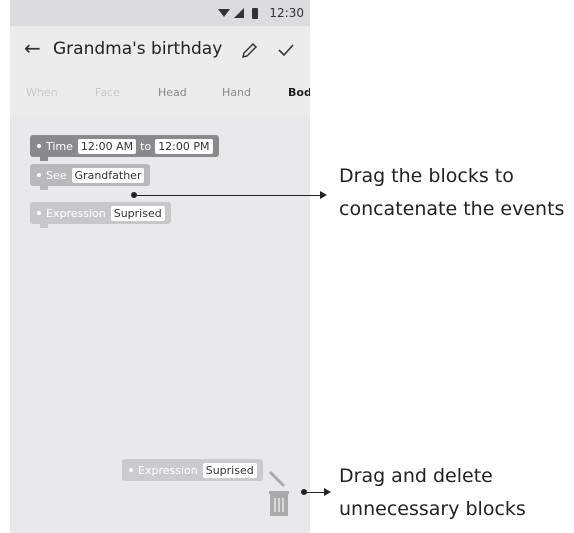  Describe the element at coordinates (138, 49) in the screenshot. I see `page-title: Grandma's birthday` at that location.